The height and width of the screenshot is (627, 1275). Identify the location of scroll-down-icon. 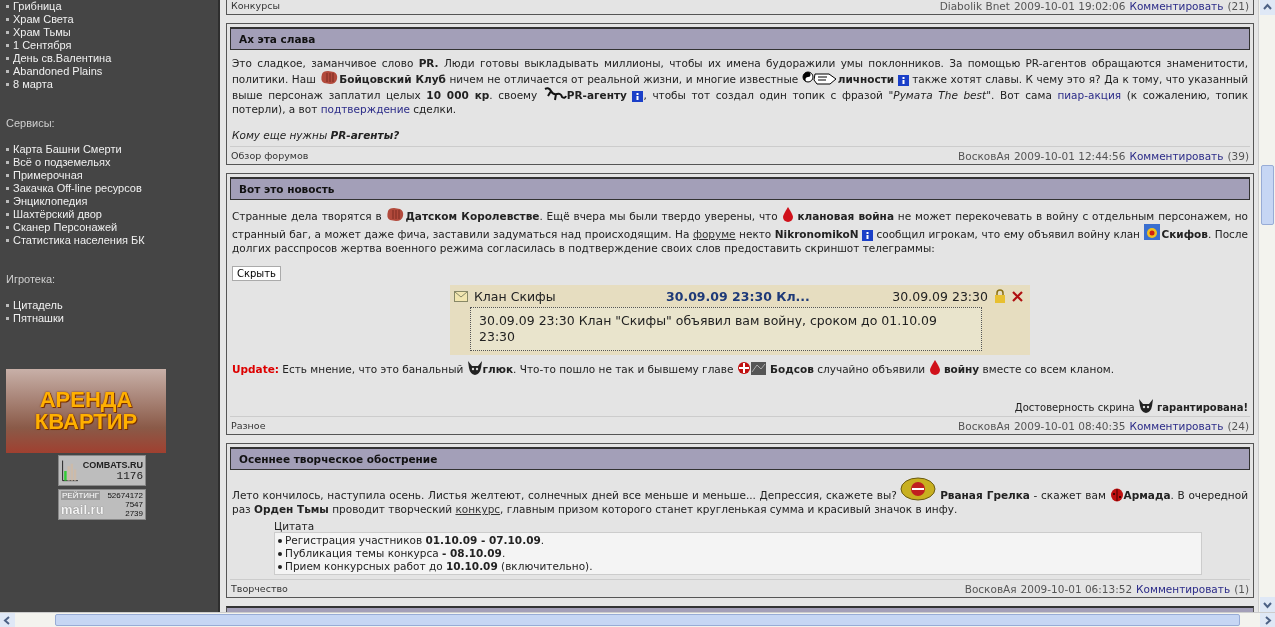
(1267, 604).